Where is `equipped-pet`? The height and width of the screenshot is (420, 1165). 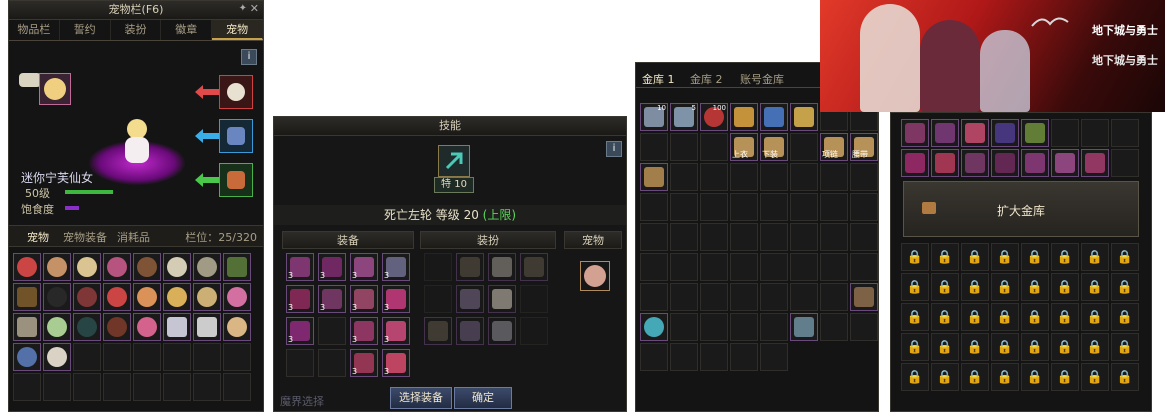
equipped-pet is located at coordinates (595, 276).